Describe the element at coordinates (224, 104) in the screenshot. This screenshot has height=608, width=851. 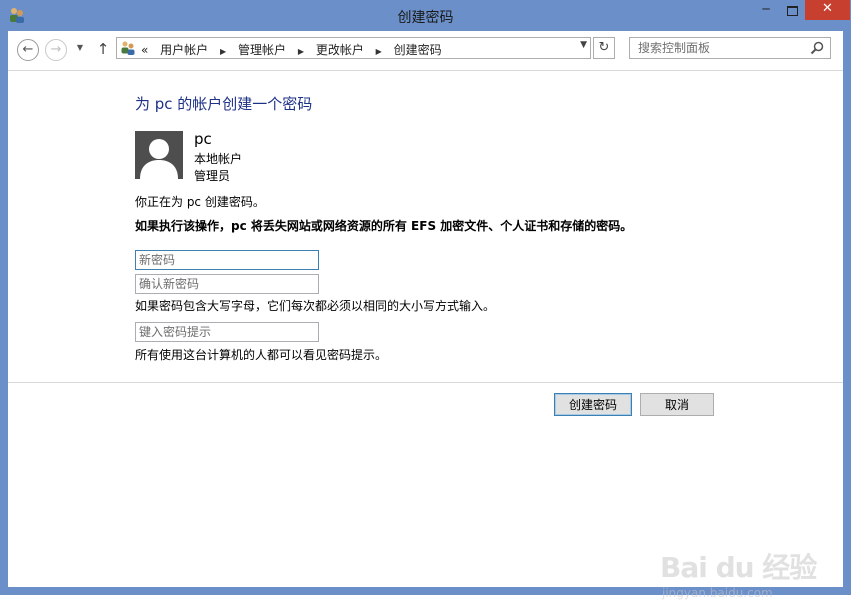
I see `page-title: 为 pc 的帐户创建一个密码` at that location.